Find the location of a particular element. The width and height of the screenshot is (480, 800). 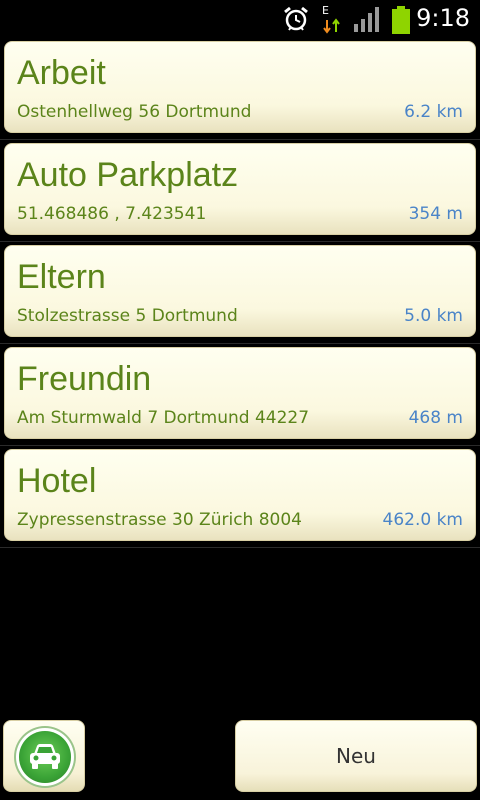

location-distance: 462.0 km is located at coordinates (422, 520).